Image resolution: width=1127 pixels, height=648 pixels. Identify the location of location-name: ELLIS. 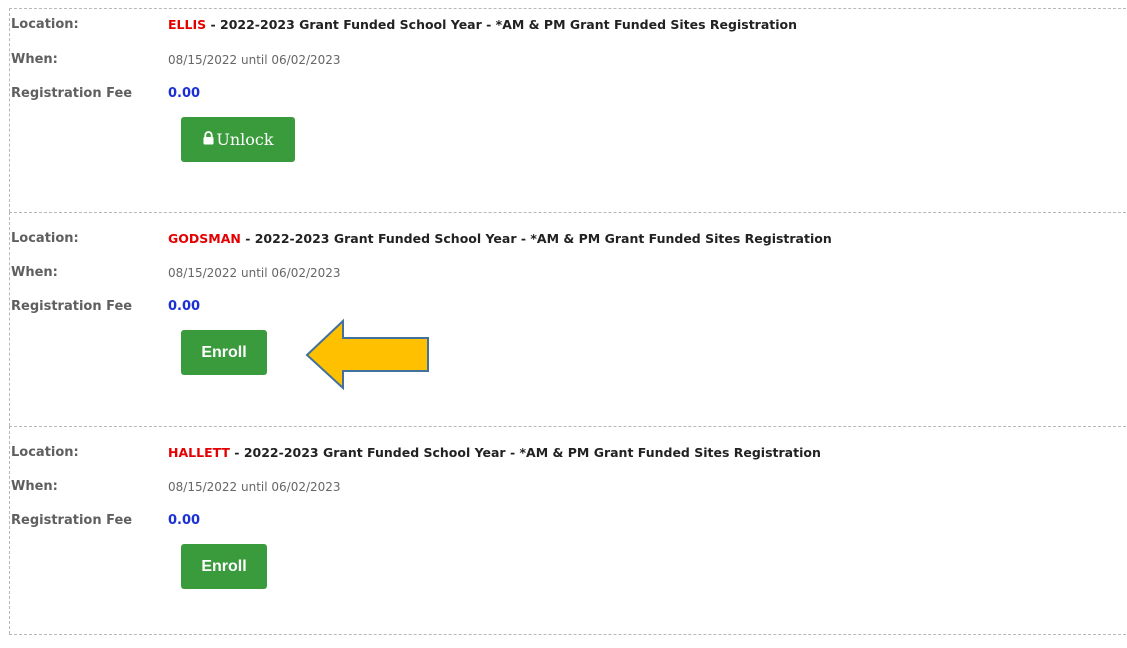
(187, 24).